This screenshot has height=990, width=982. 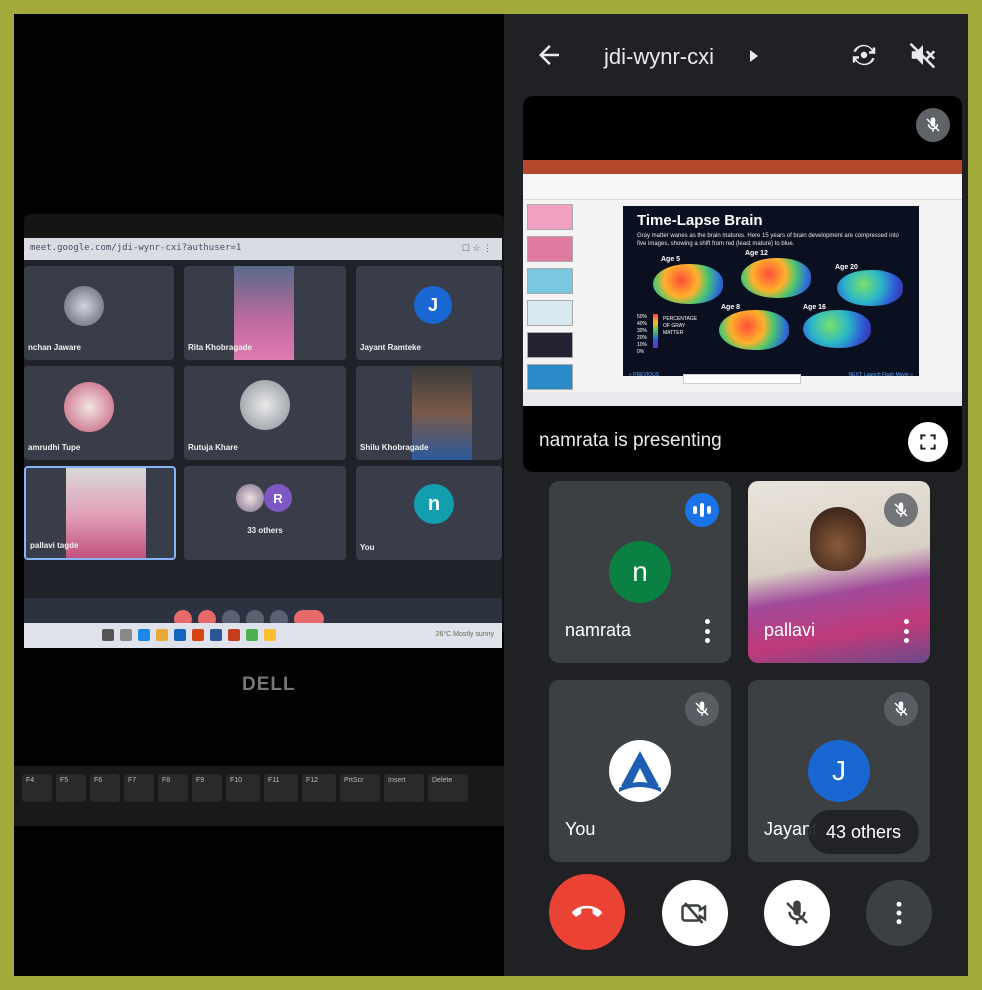 What do you see at coordinates (742, 187) in the screenshot?
I see `ppt-ribbon` at bounding box center [742, 187].